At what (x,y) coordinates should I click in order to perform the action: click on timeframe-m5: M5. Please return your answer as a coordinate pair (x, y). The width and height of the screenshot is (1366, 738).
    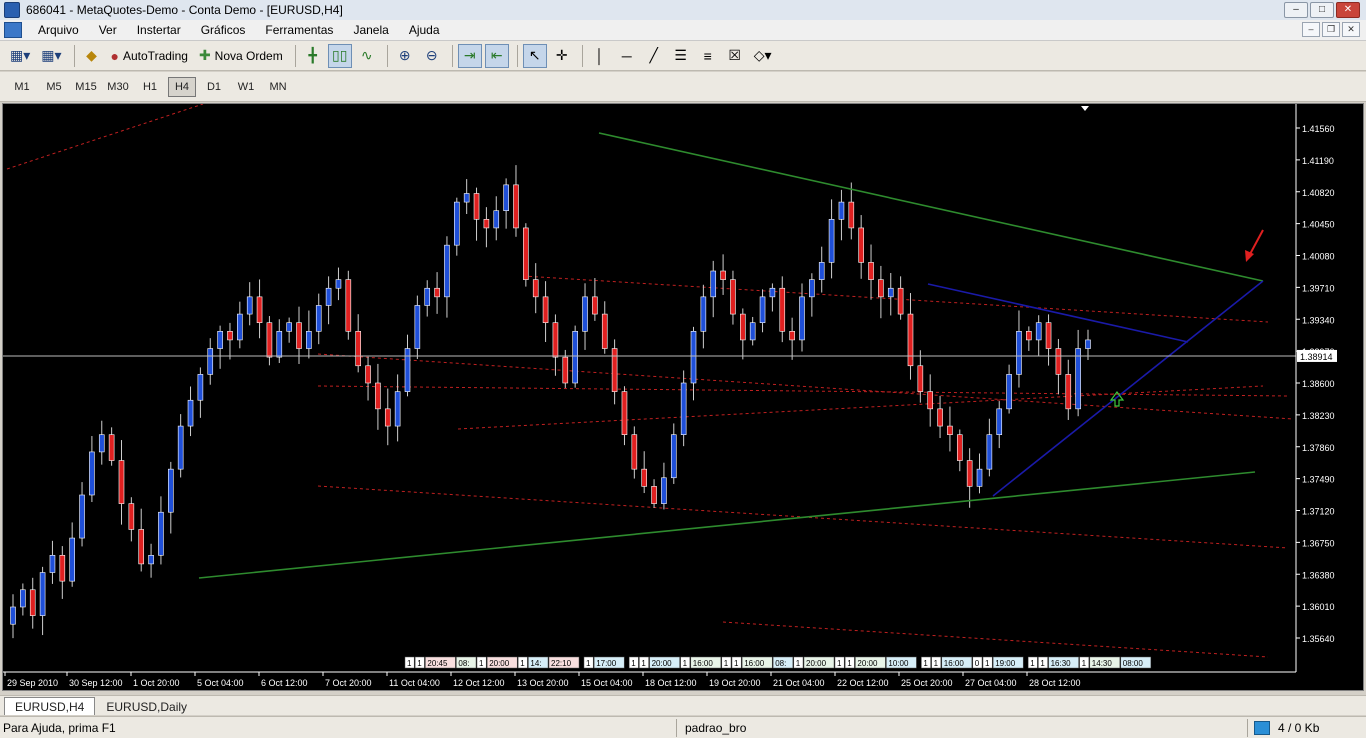
    Looking at the image, I should click on (54, 87).